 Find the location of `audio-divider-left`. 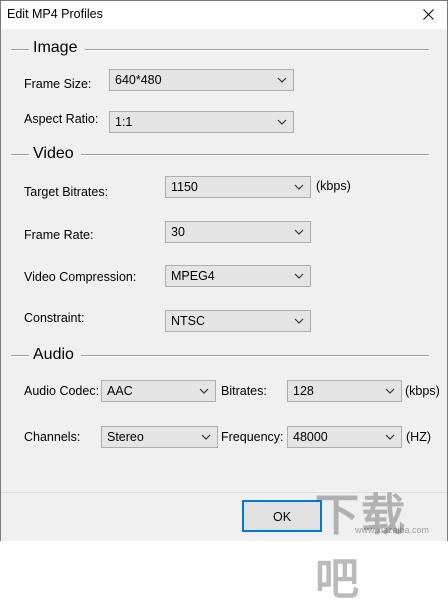

audio-divider-left is located at coordinates (20, 356).